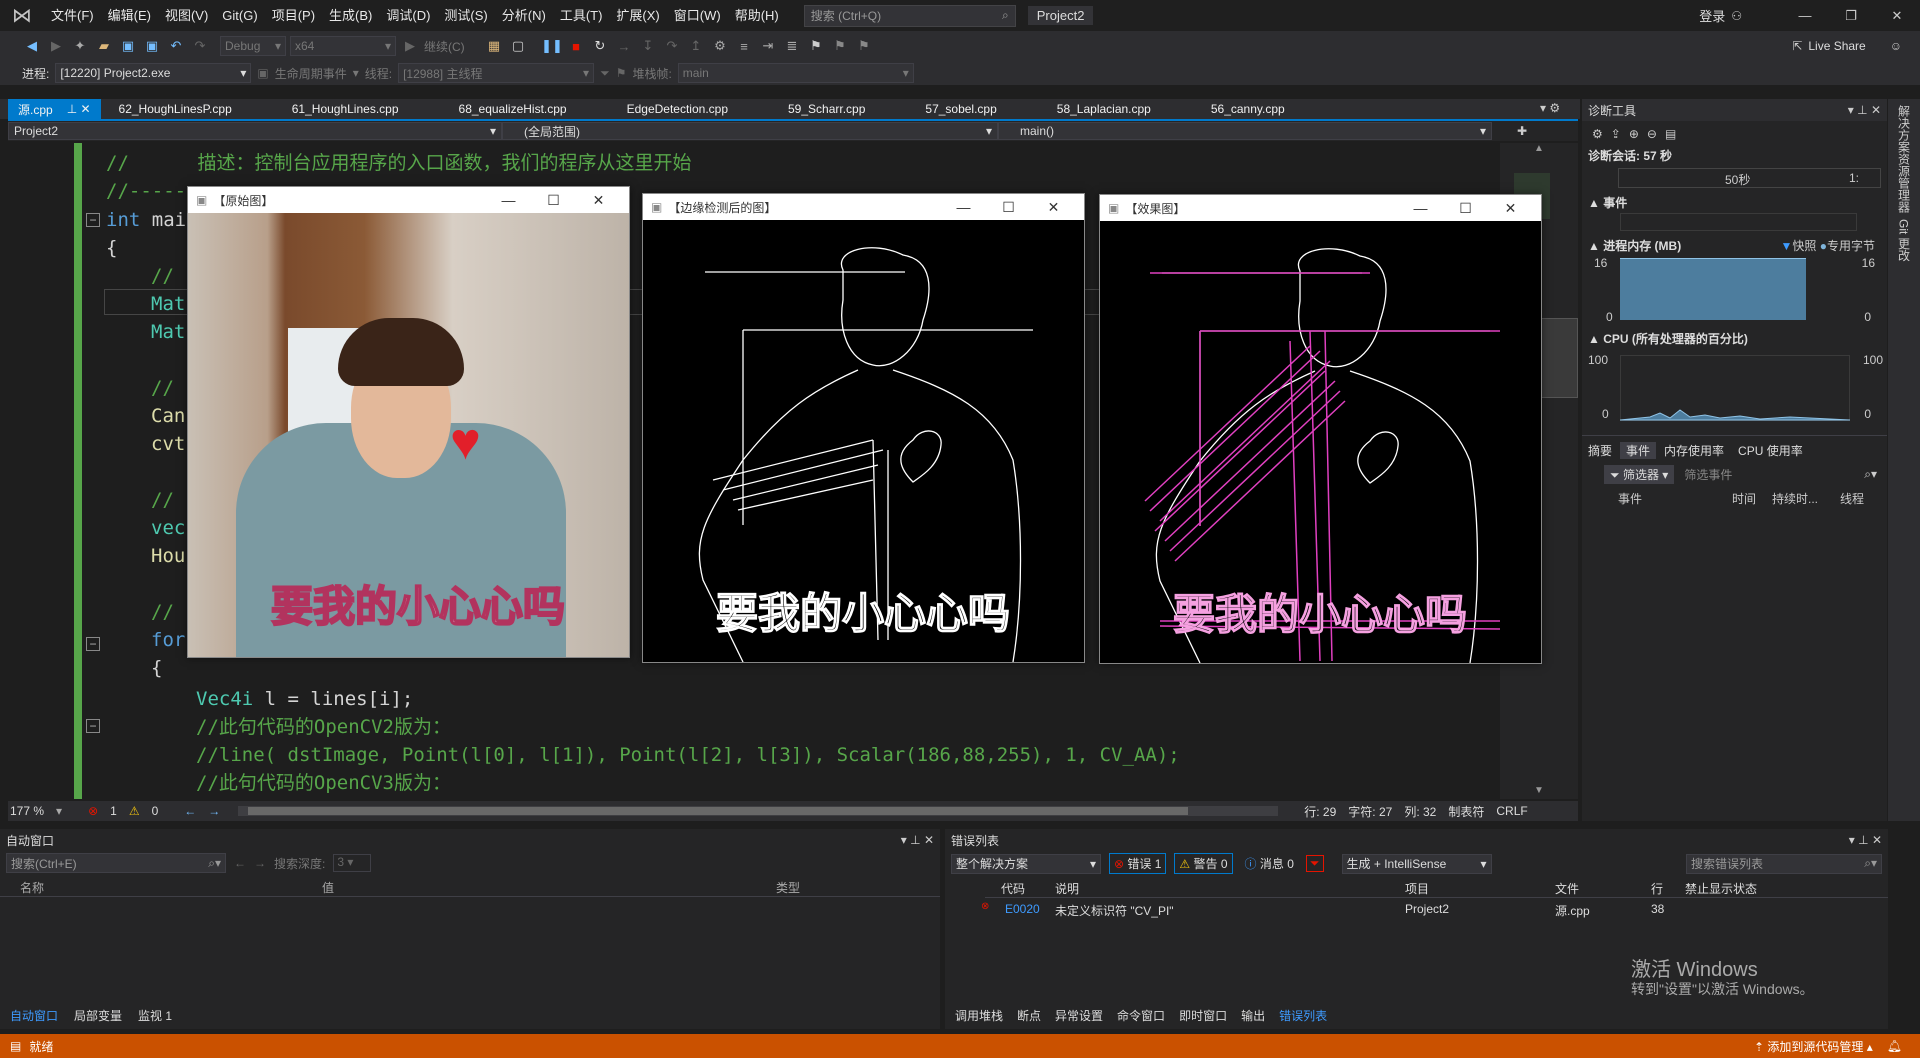  What do you see at coordinates (80, 46) in the screenshot?
I see `new-project-icon: ✦` at bounding box center [80, 46].